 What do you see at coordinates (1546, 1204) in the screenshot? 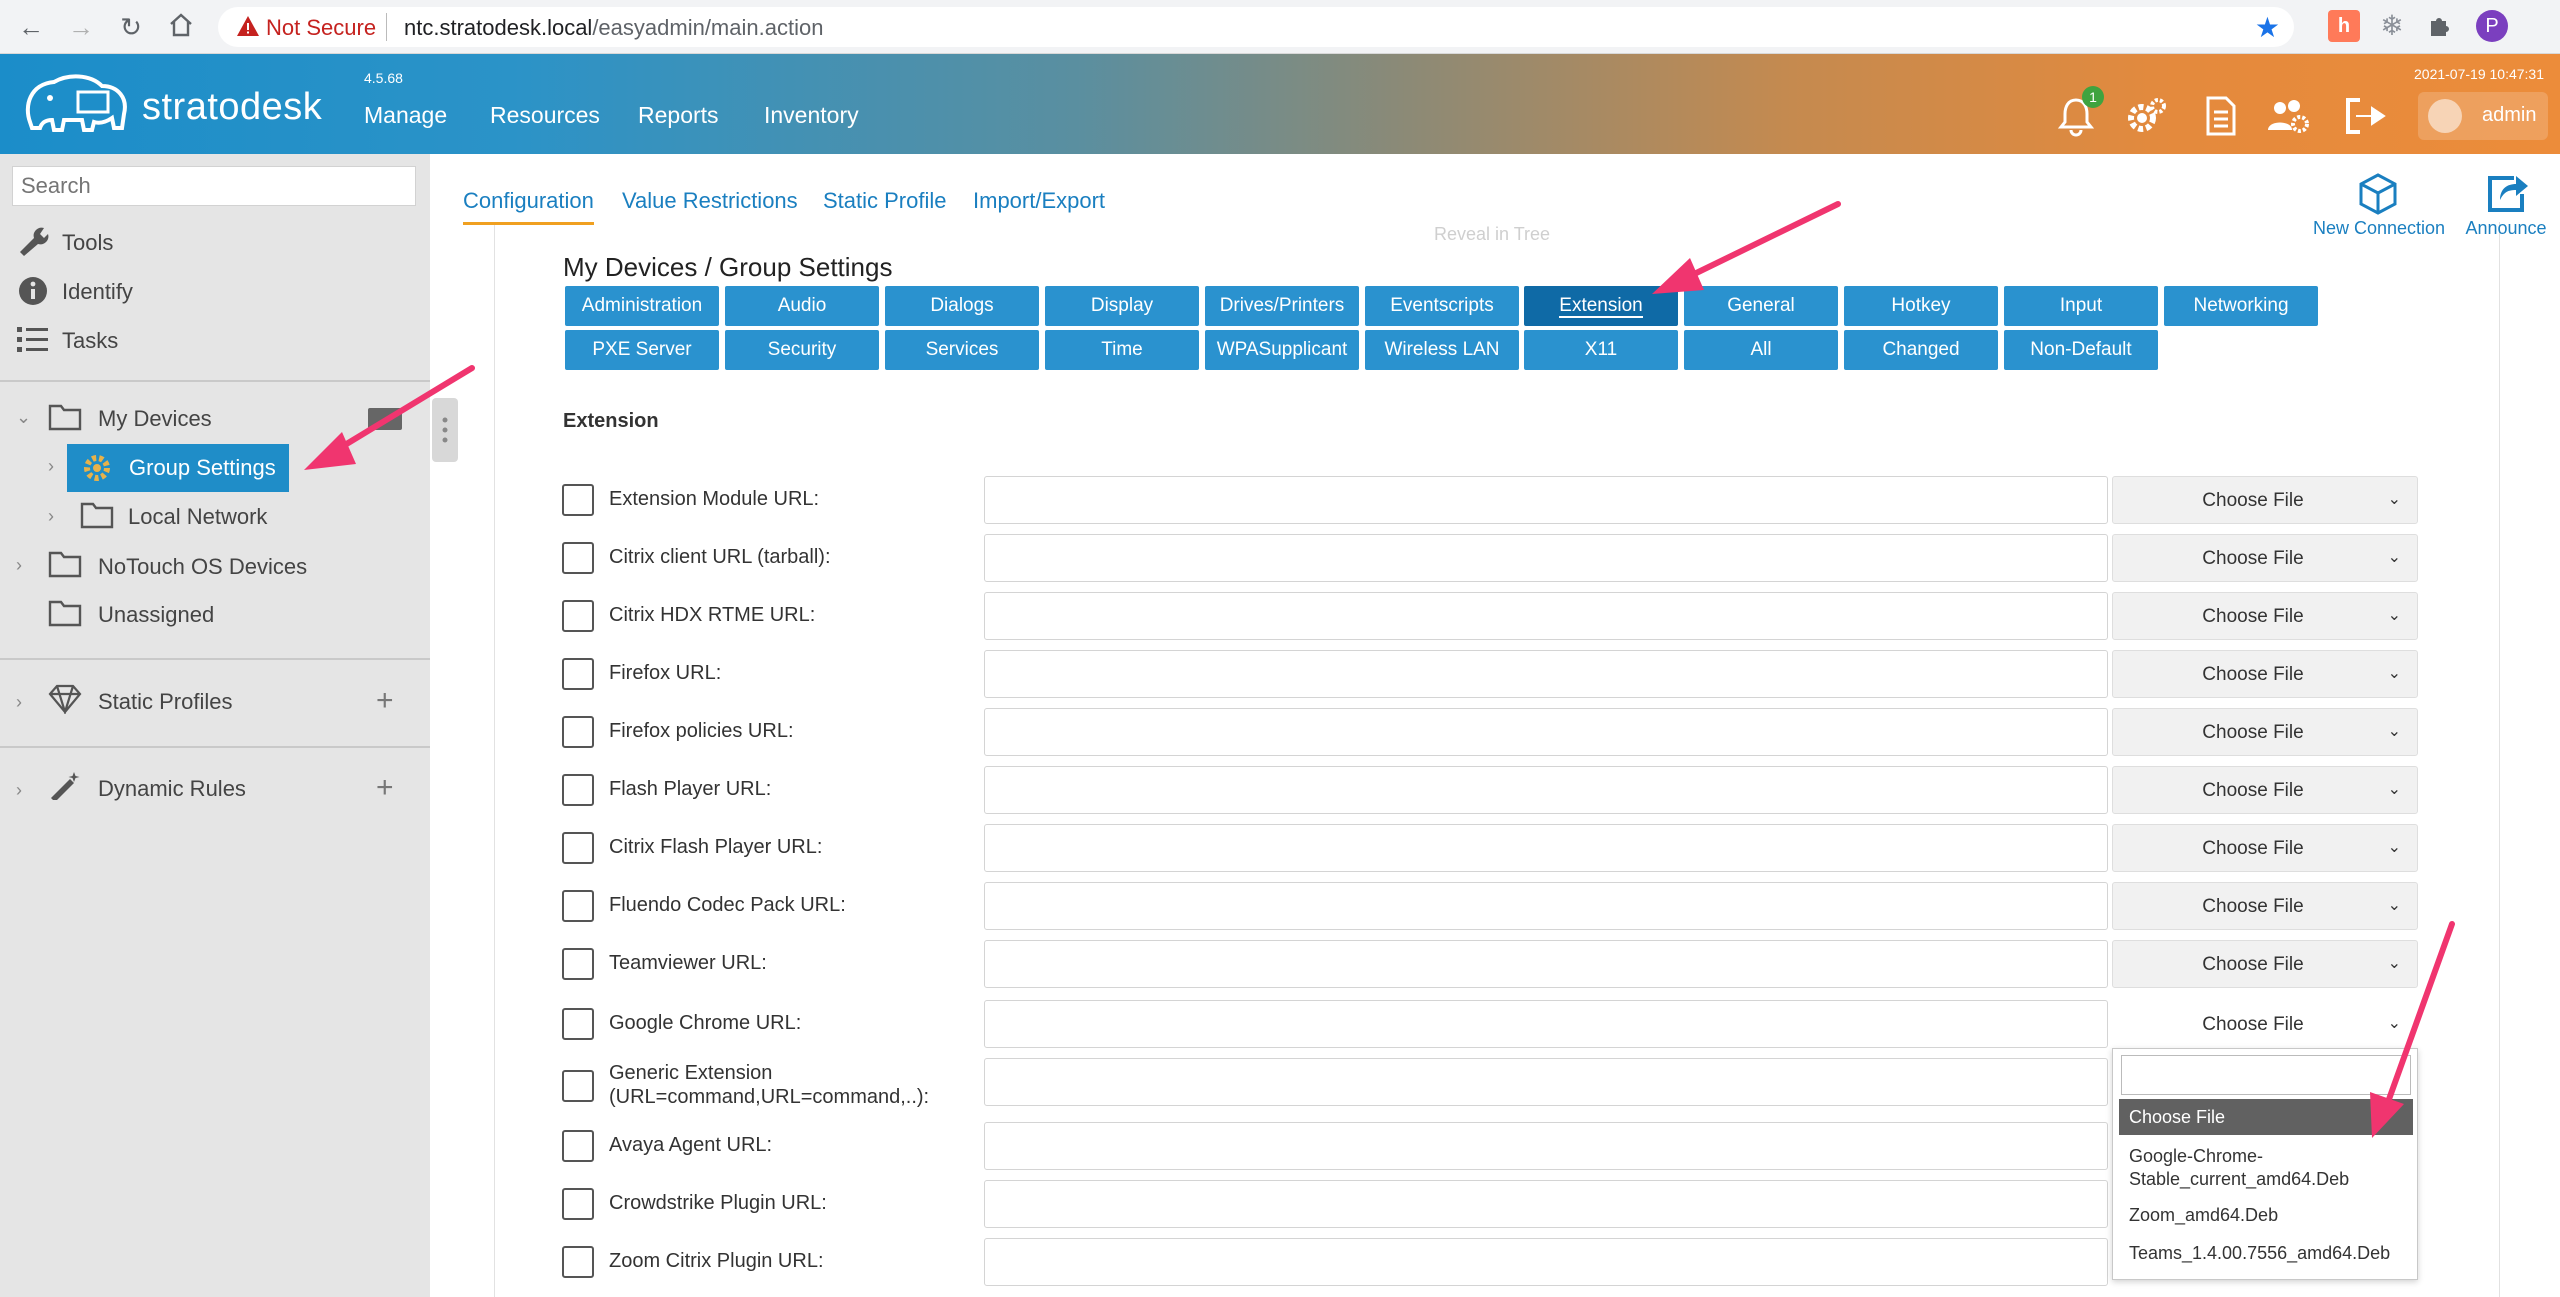
I see `crowdstrike-plugin-url-input` at bounding box center [1546, 1204].